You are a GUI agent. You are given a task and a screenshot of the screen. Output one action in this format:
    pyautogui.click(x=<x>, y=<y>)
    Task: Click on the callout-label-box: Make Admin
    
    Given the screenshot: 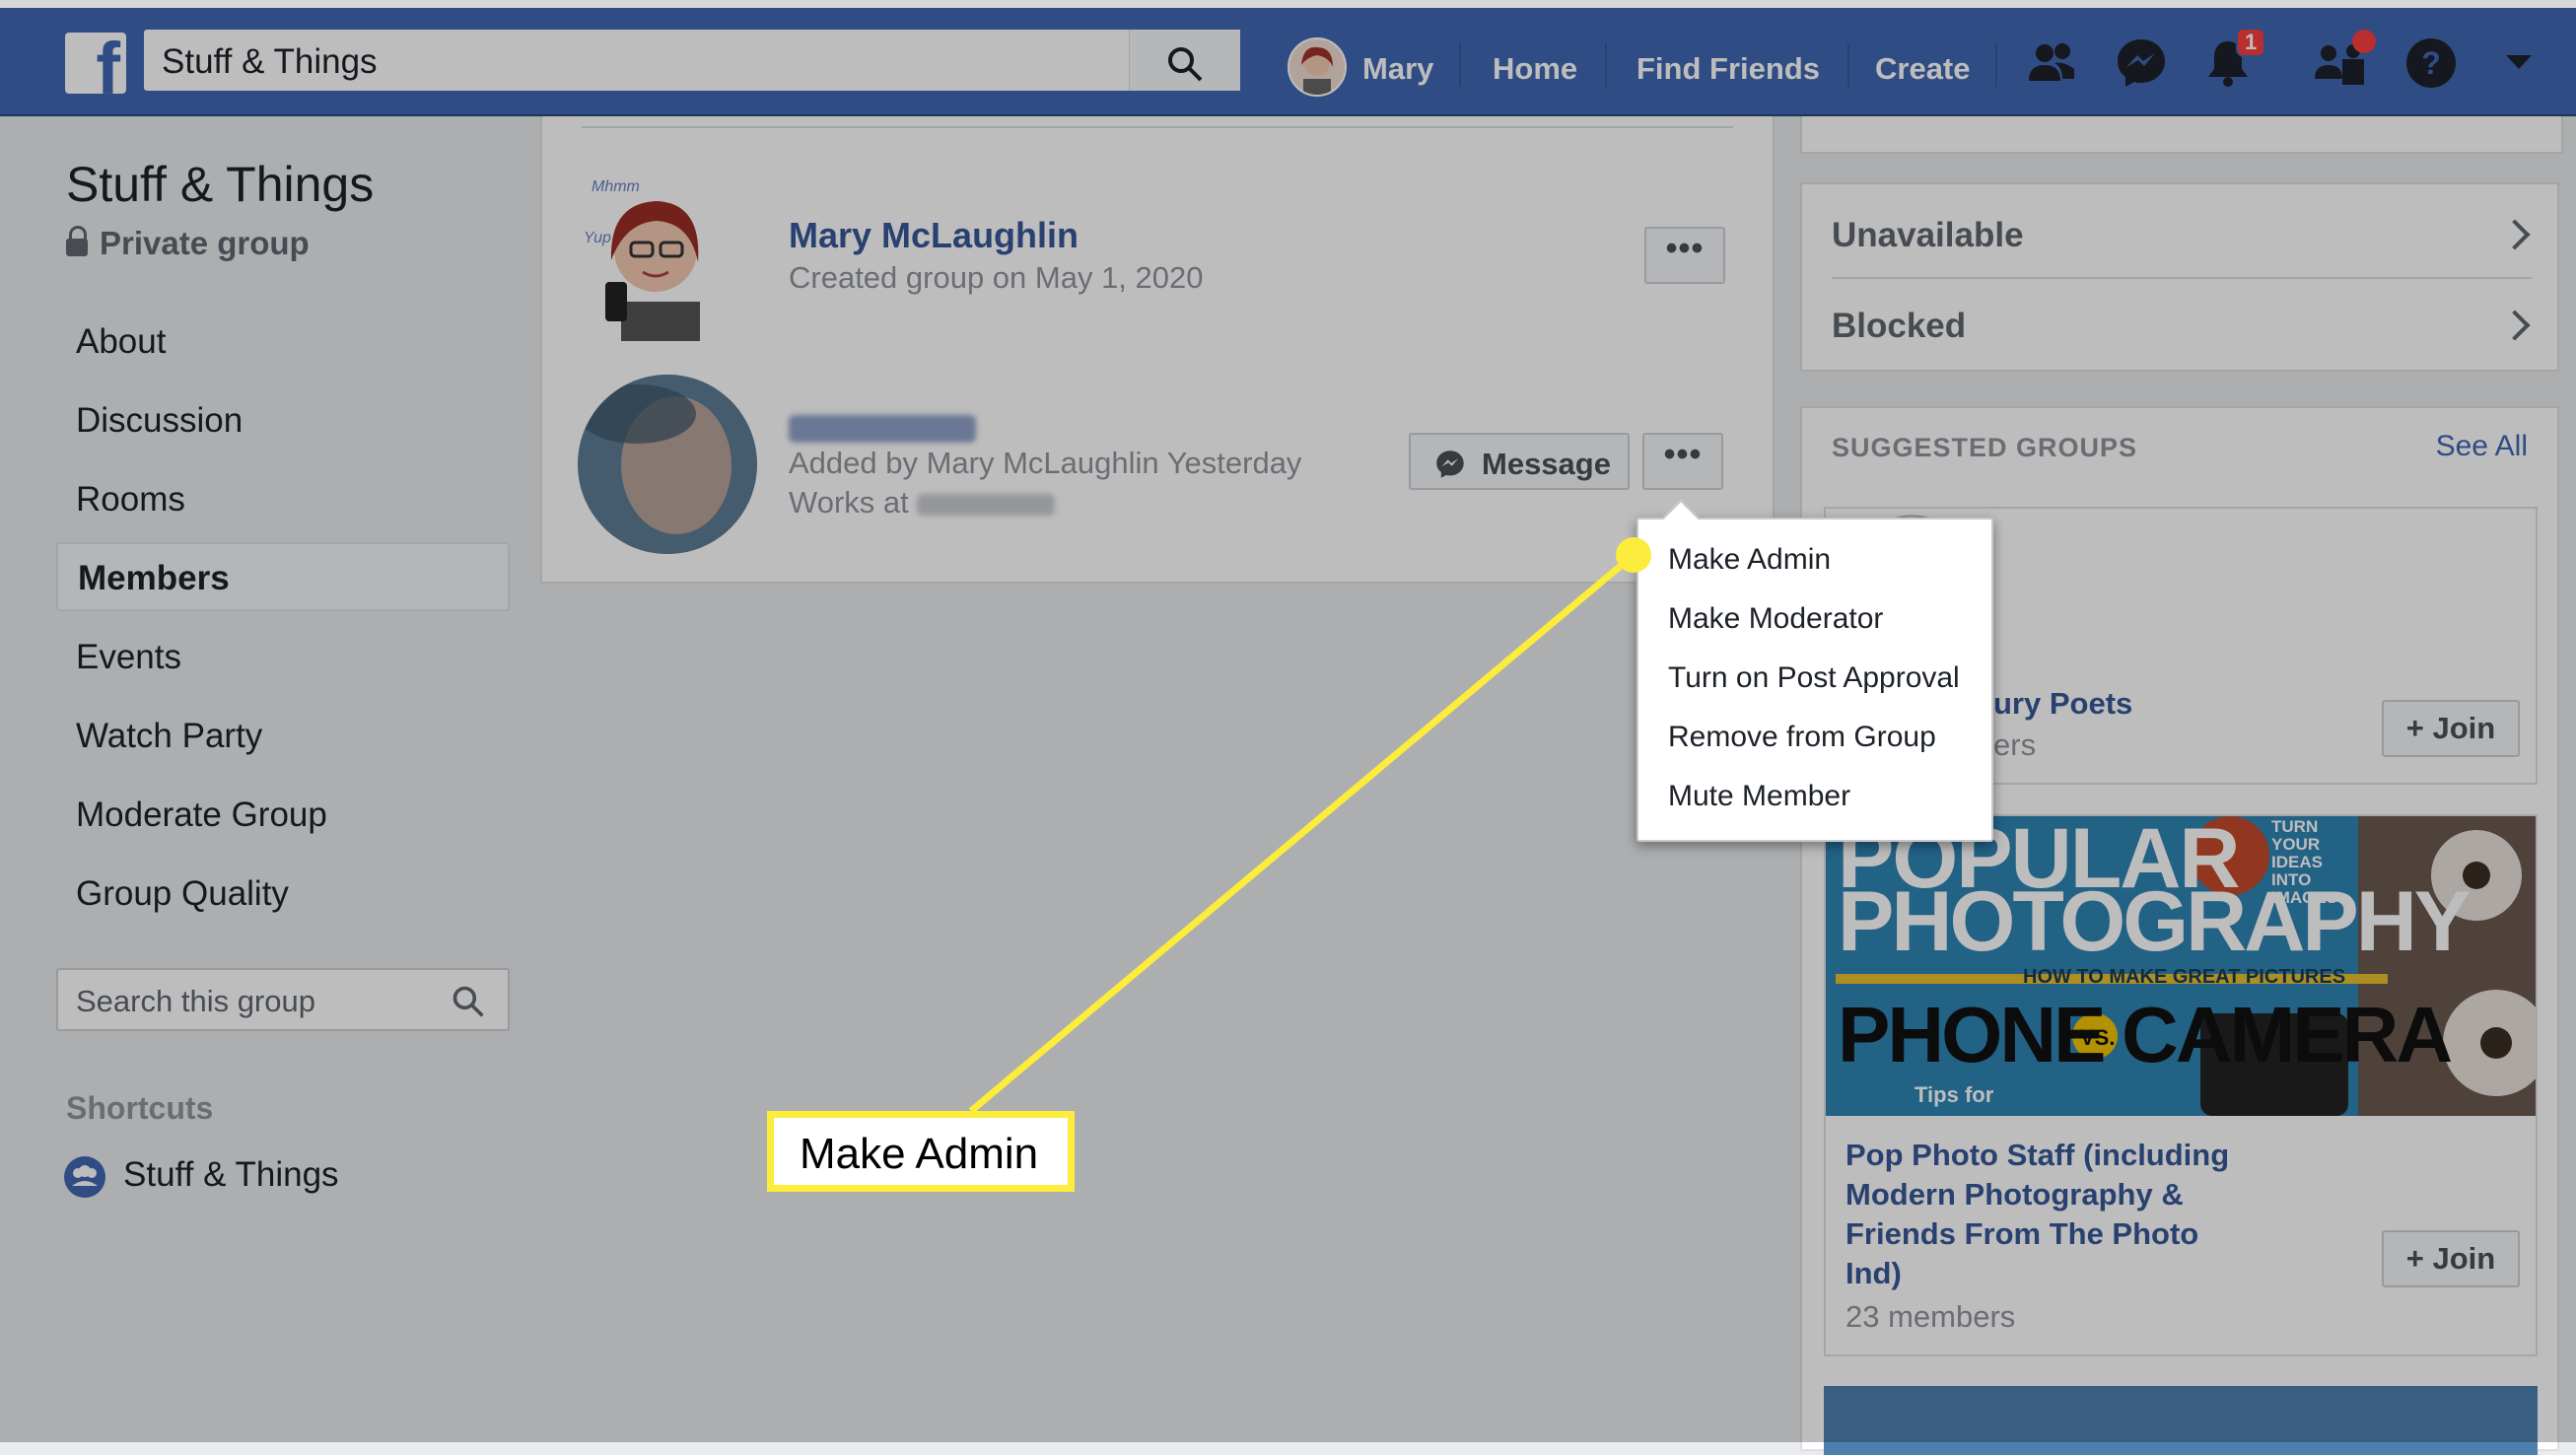 What is the action you would take?
    pyautogui.click(x=921, y=1151)
    